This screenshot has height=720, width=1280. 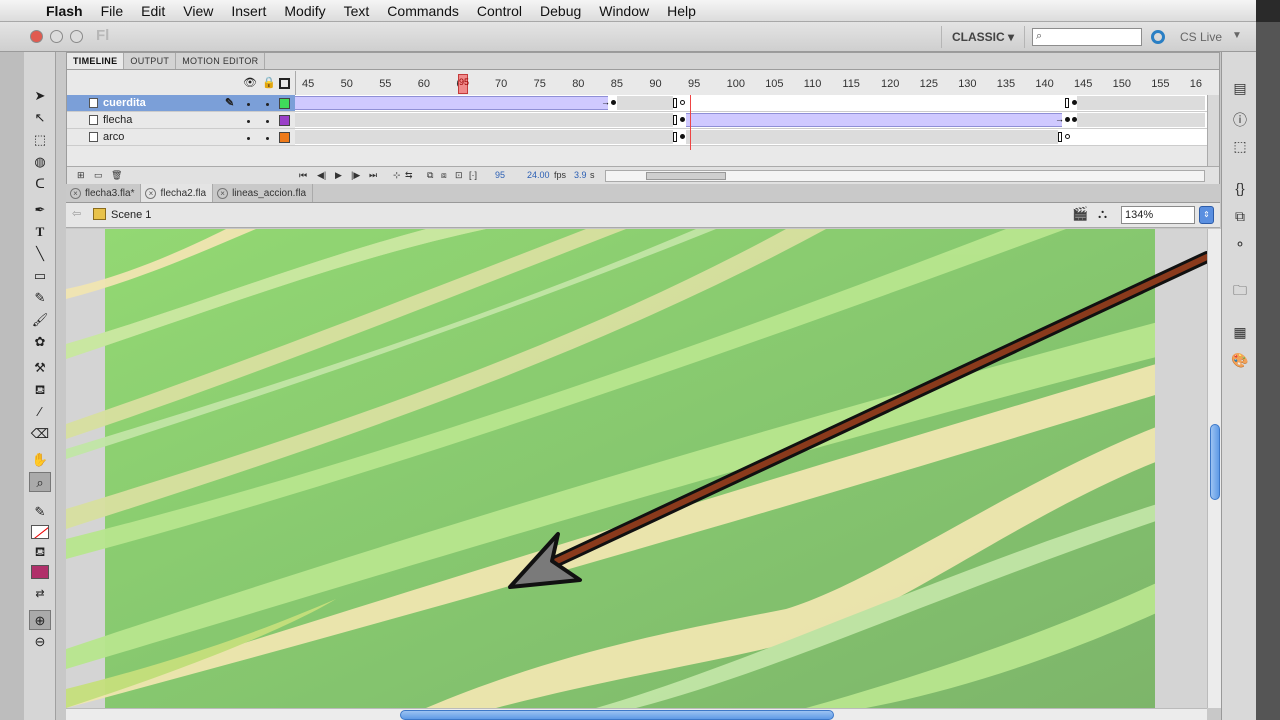 What do you see at coordinates (1087, 37) in the screenshot?
I see `help-search-input: ⌕` at bounding box center [1087, 37].